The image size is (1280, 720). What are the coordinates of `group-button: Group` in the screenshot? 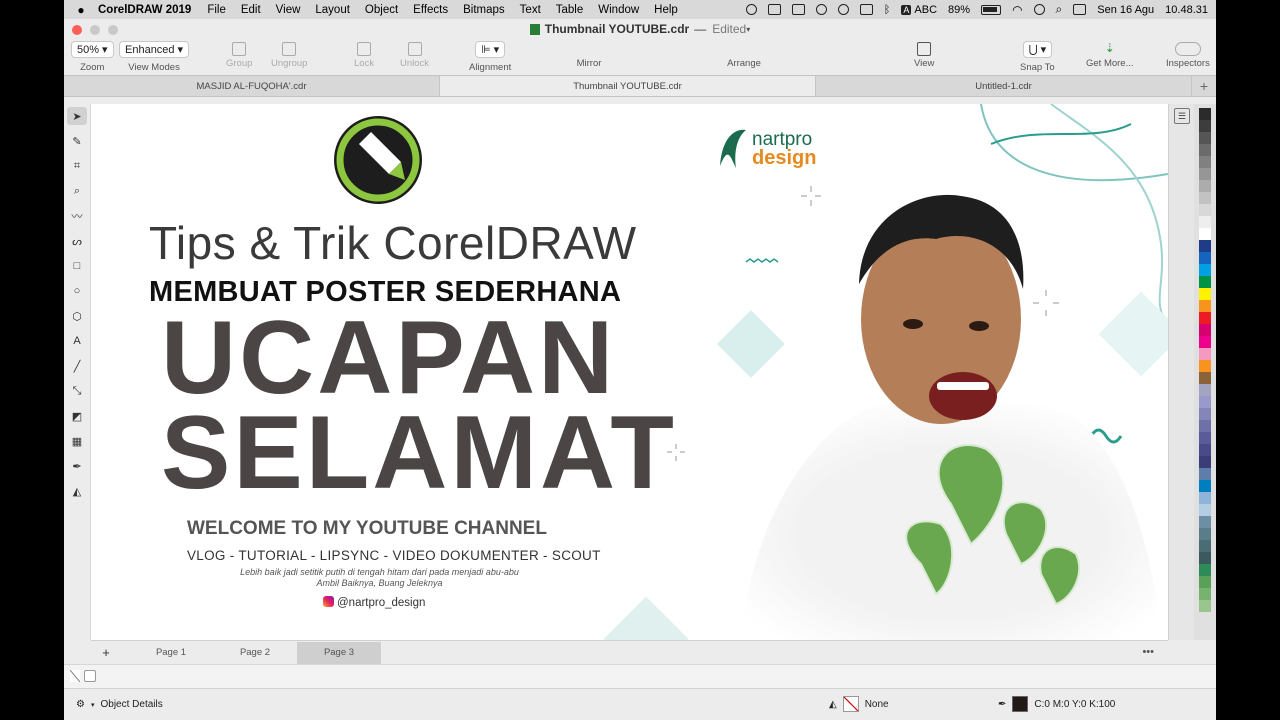 It's located at (239, 55).